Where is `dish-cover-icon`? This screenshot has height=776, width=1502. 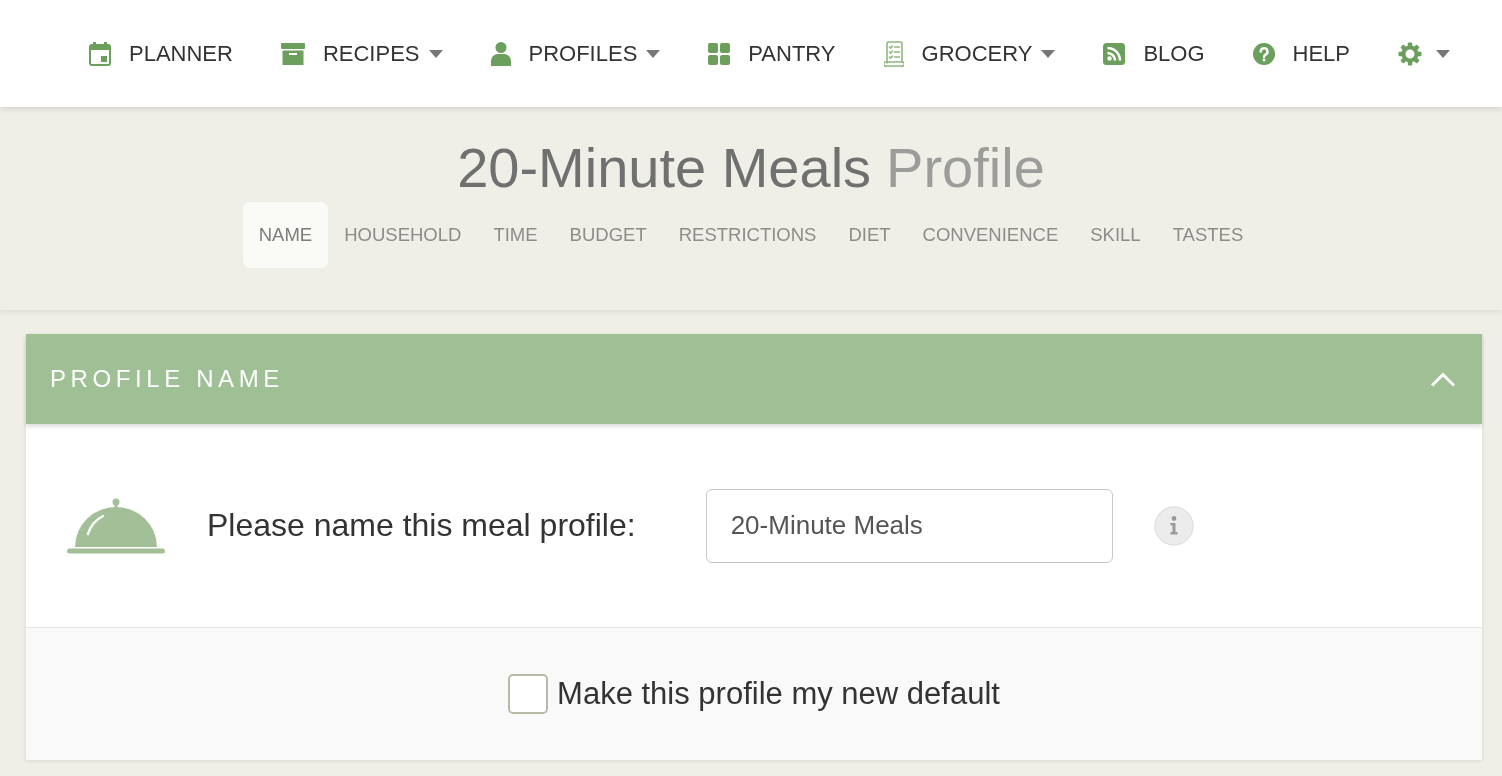
dish-cover-icon is located at coordinates (116, 525).